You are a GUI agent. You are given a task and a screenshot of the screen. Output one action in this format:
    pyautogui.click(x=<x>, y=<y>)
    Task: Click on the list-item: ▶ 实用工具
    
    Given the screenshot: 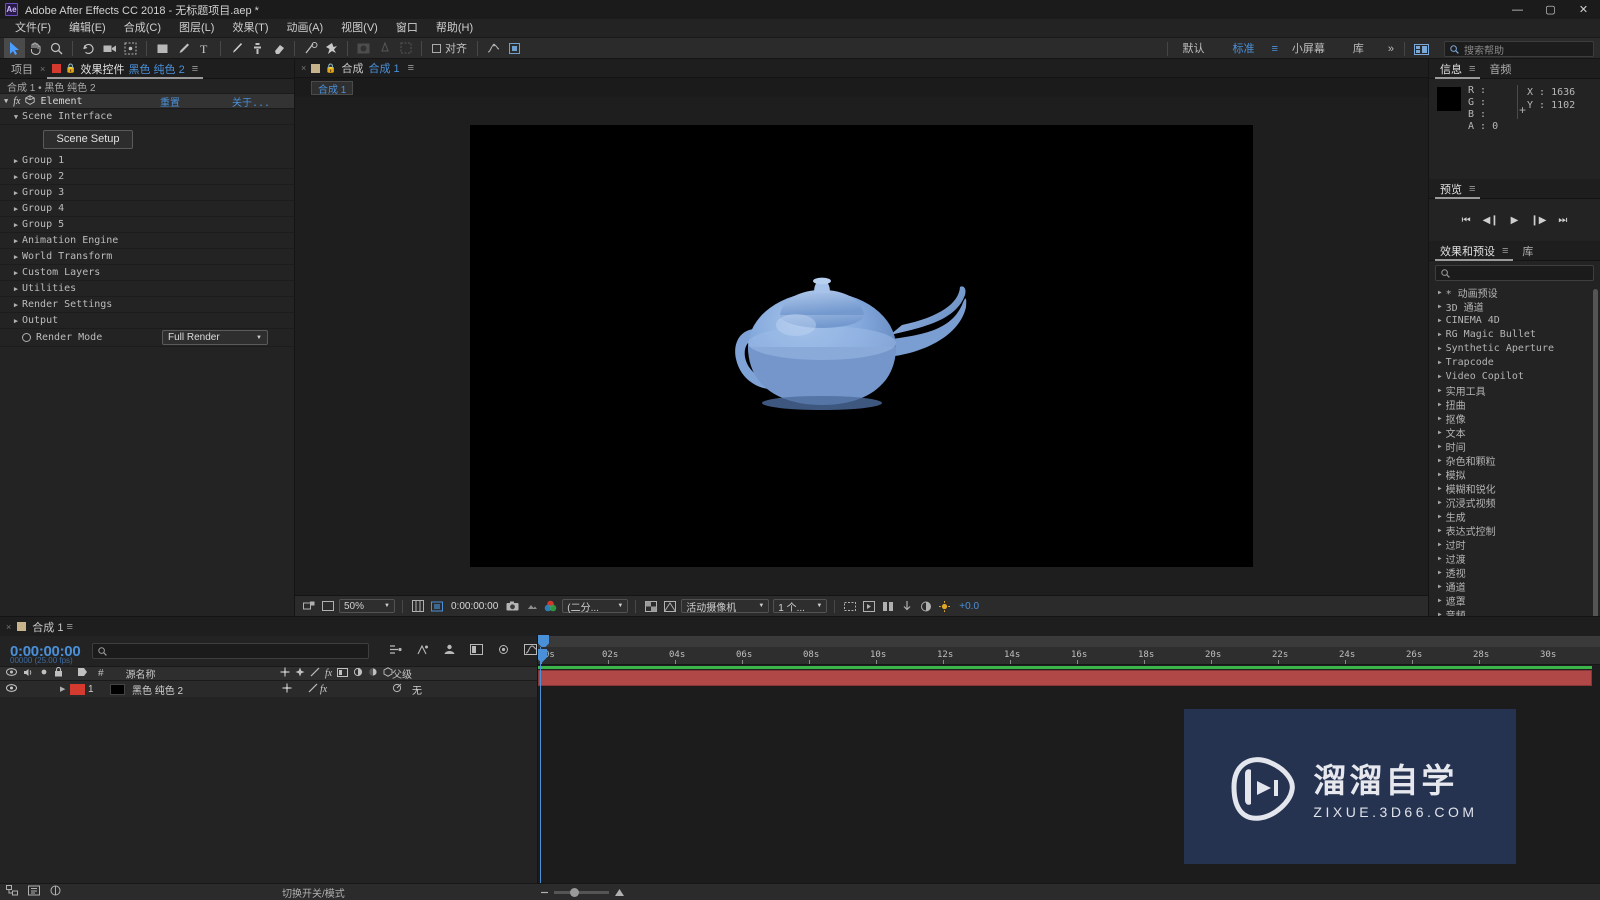 What is the action you would take?
    pyautogui.click(x=1514, y=390)
    